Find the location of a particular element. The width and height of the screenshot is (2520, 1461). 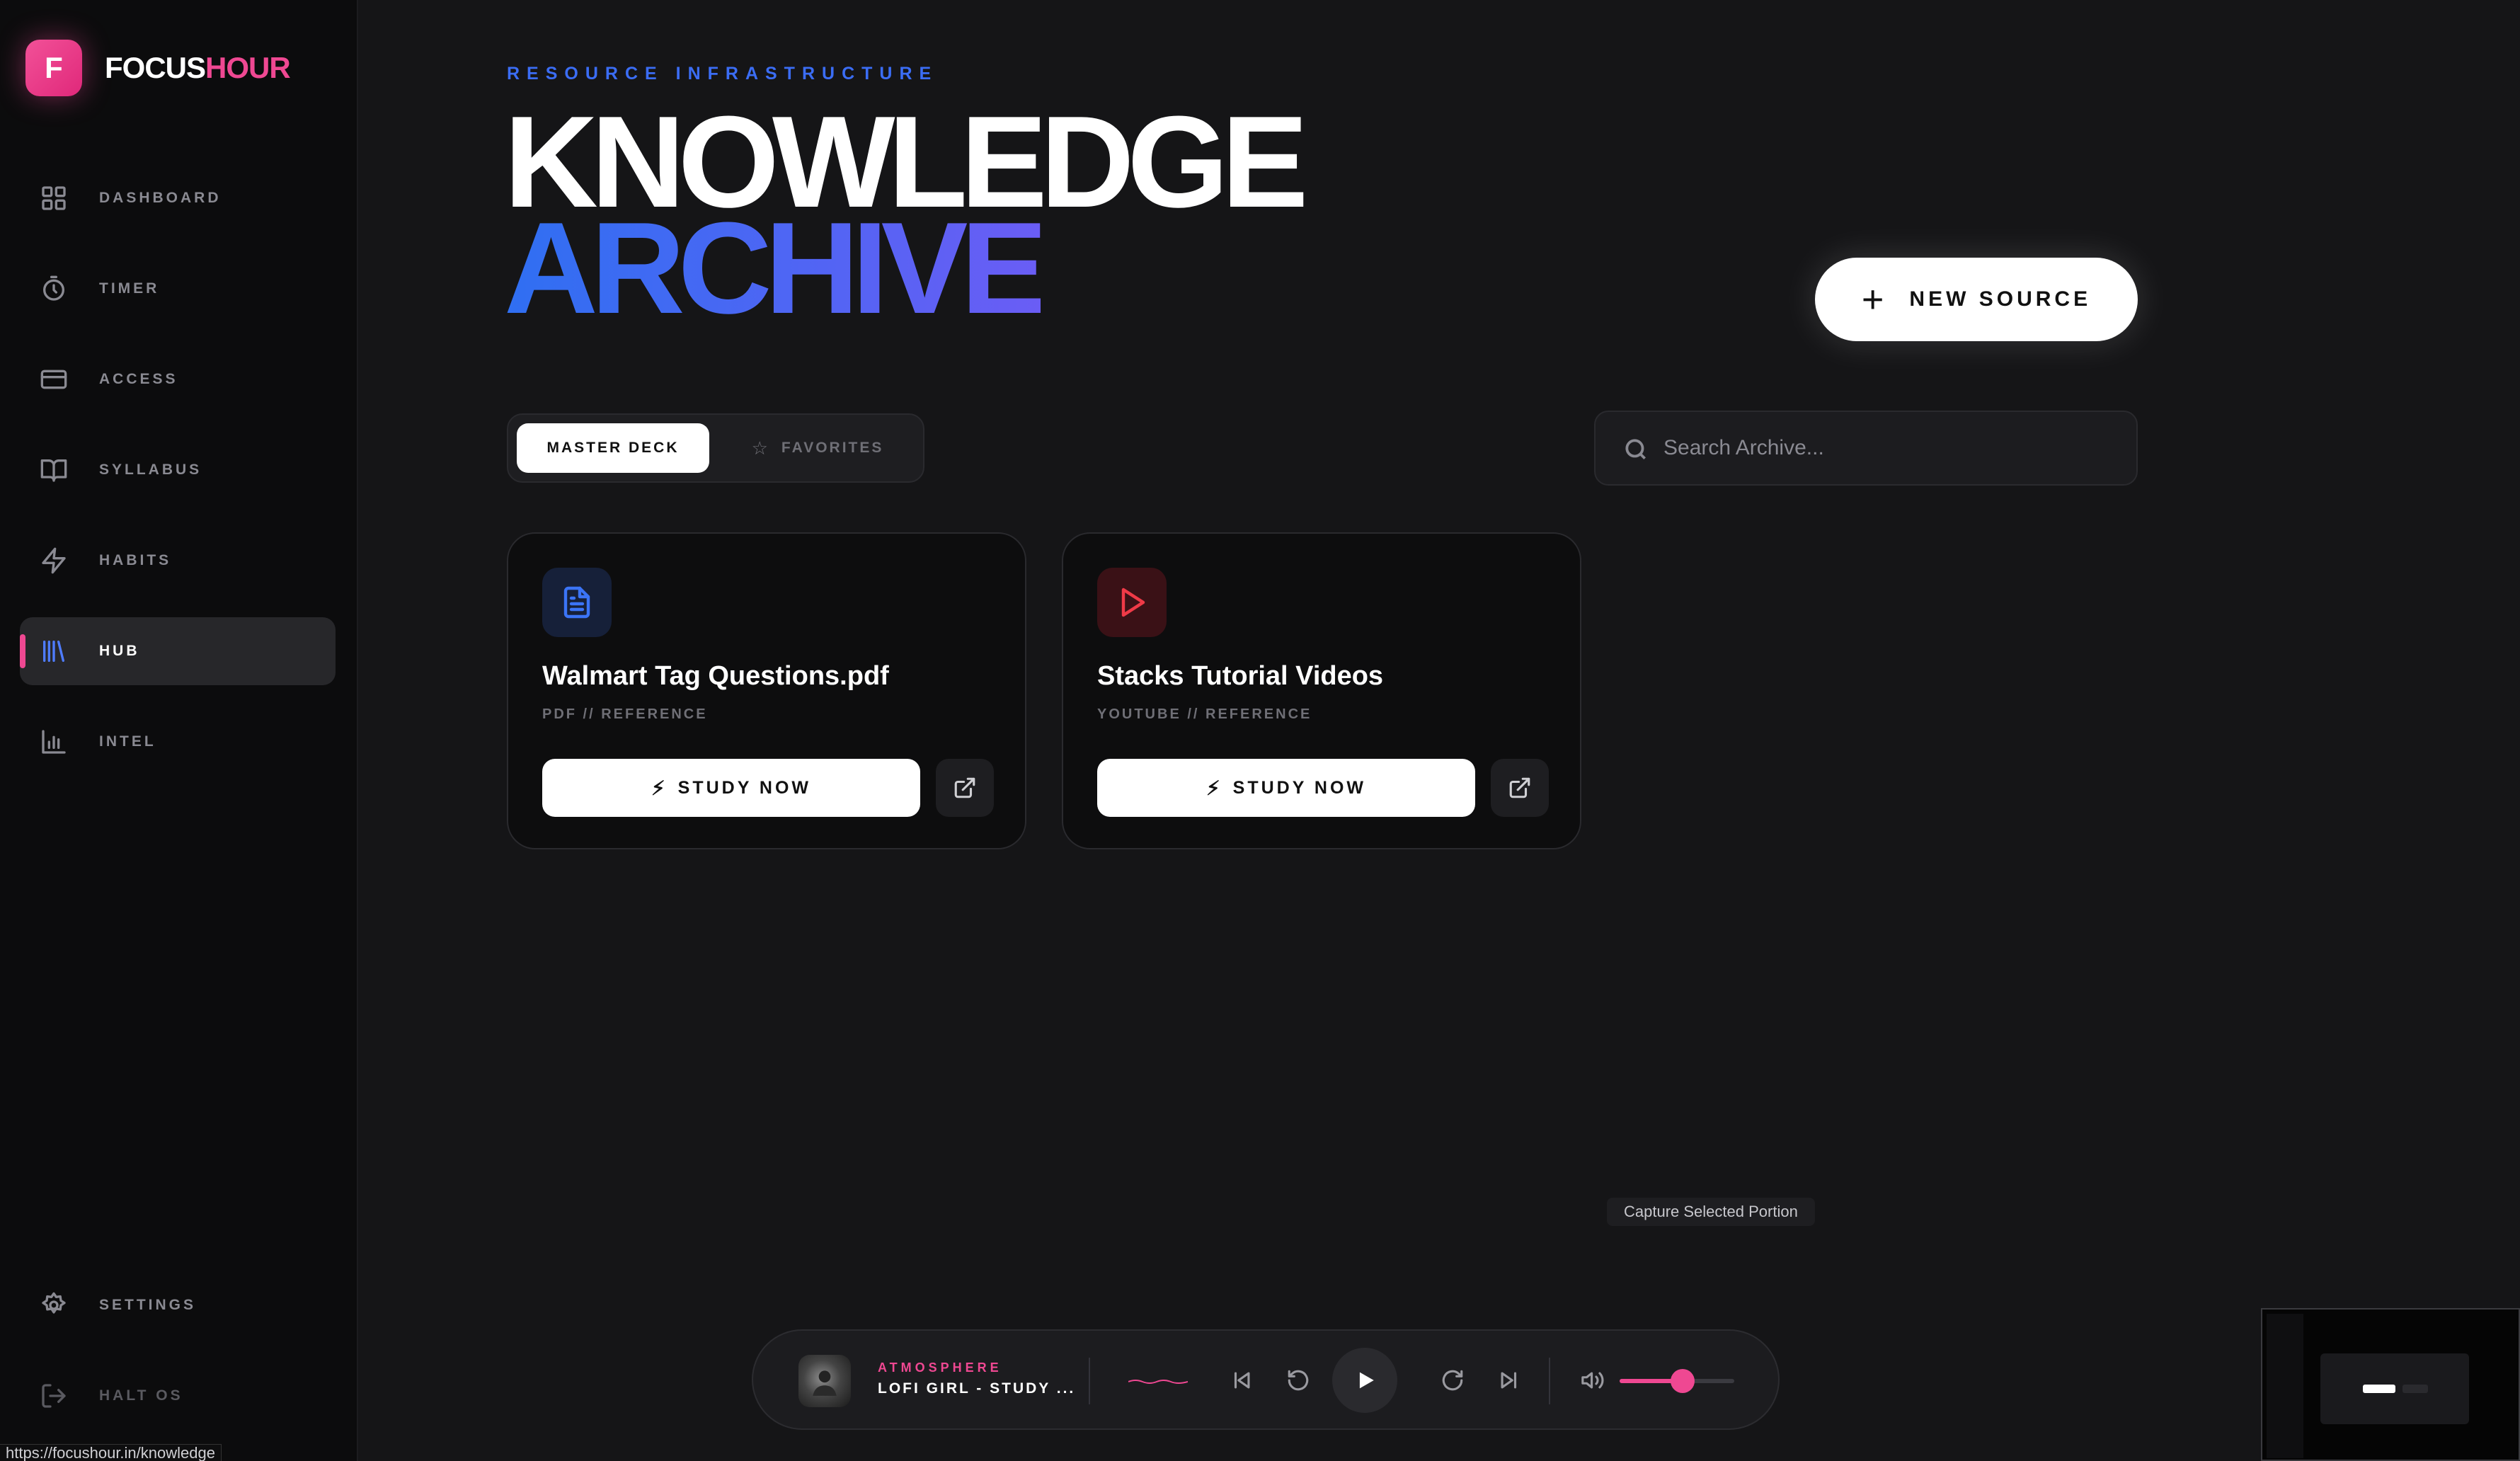

status-url: https://focushour.in/knowledge is located at coordinates (111, 1453).